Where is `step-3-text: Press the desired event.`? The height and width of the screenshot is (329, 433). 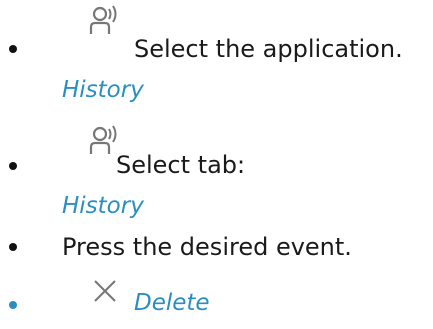
step-3-text: Press the desired event. is located at coordinates (207, 247).